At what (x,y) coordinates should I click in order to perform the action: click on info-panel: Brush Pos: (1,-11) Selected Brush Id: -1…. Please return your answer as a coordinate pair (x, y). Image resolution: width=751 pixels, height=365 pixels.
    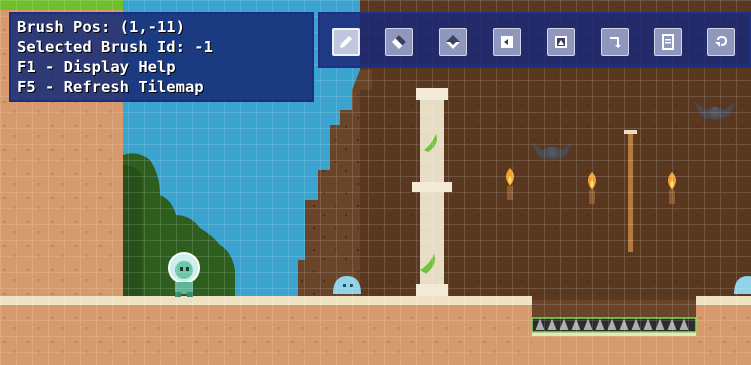
    Looking at the image, I should click on (161, 57).